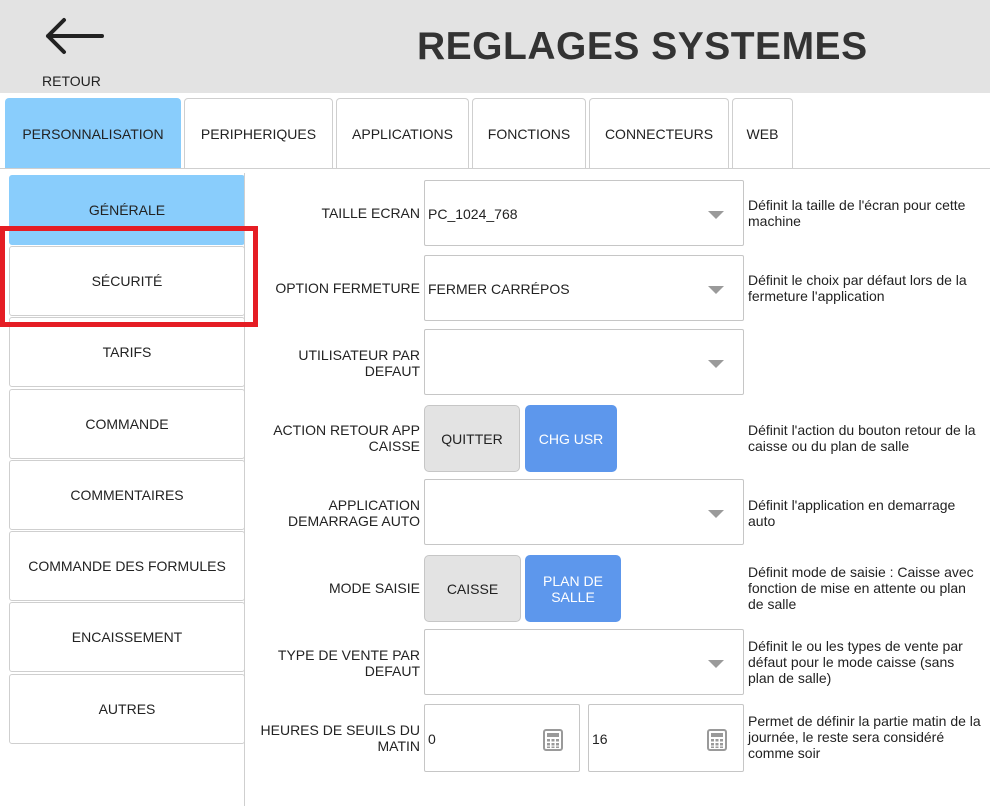 The height and width of the screenshot is (806, 990). Describe the element at coordinates (258, 133) in the screenshot. I see `tab-peripheriques: PERIPHERIQUES` at that location.